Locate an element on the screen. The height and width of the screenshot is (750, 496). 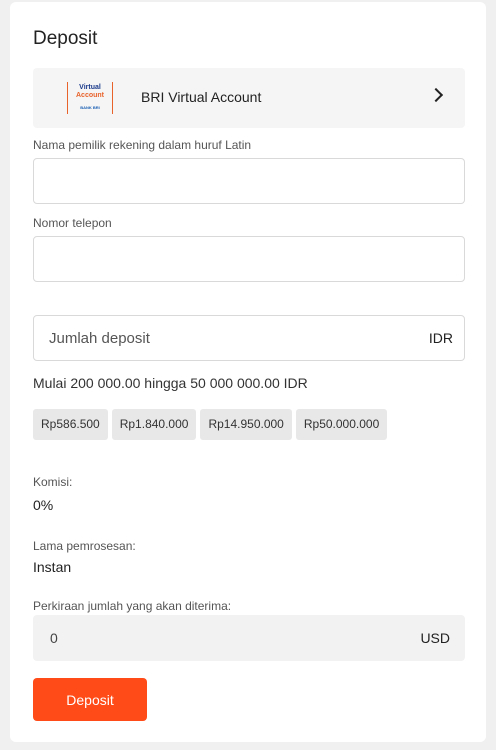
amount-currency: IDR is located at coordinates (440, 338).